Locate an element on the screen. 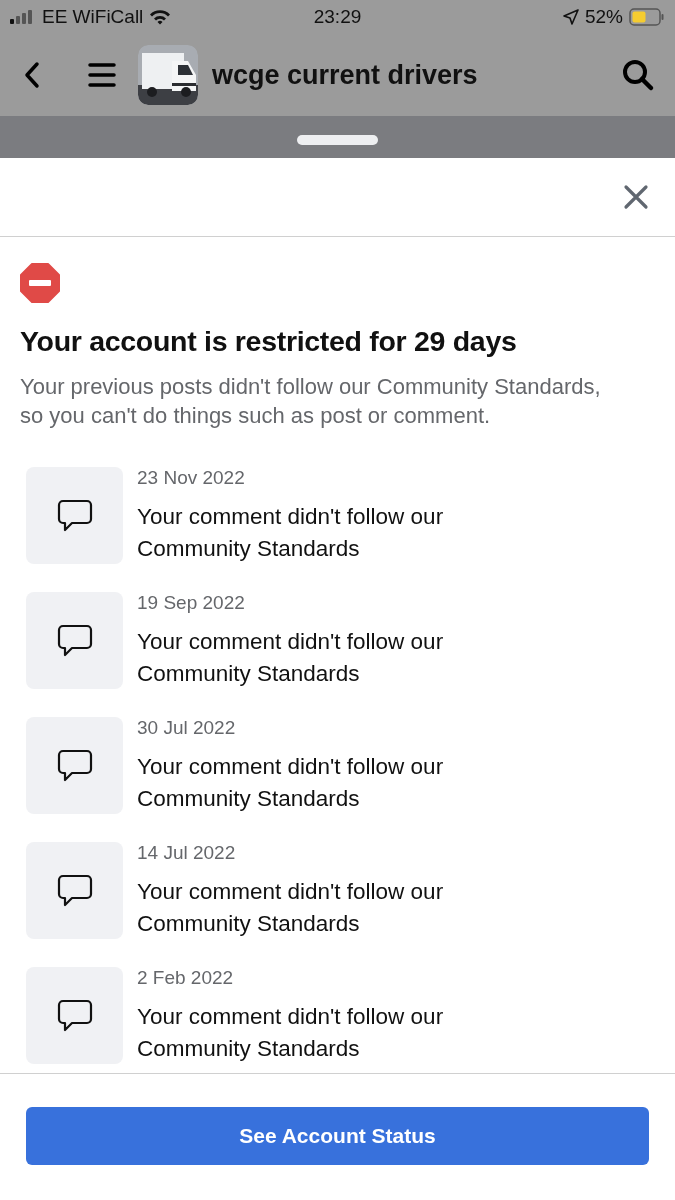 The width and height of the screenshot is (675, 1200). group-title: wcge current drivers is located at coordinates (345, 75).